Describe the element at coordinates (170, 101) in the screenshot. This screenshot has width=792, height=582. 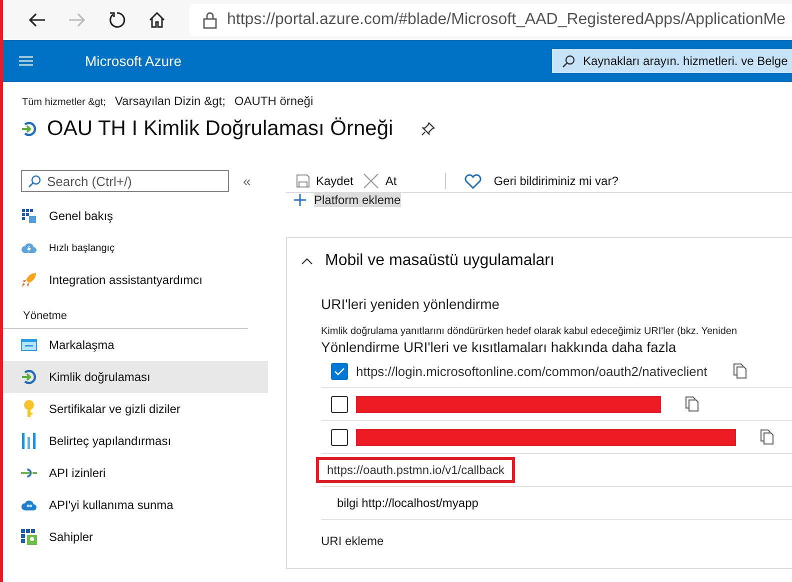
I see `breadcrumb-link: Varsayılan Dizin &gt;` at that location.